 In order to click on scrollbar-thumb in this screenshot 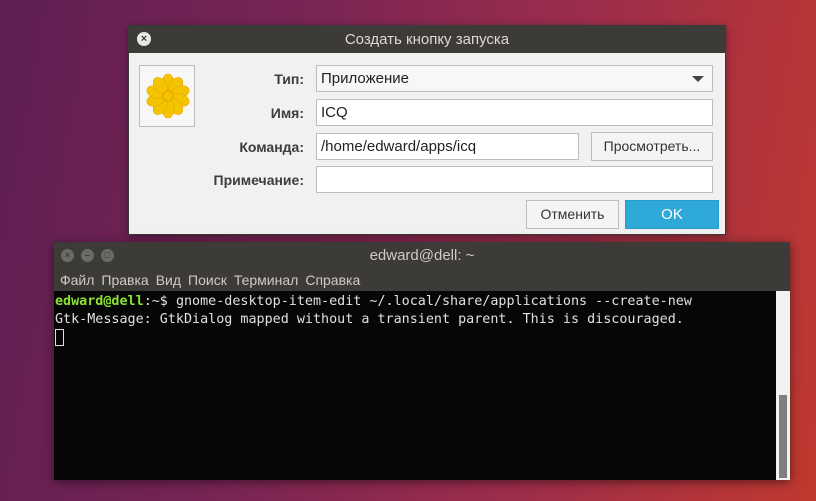, I will do `click(783, 436)`.